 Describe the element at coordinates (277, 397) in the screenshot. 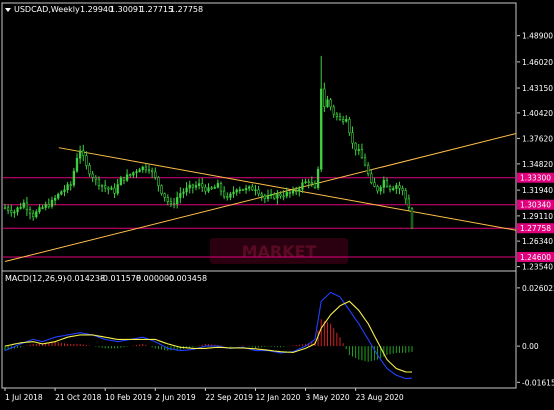

I see `time-tick-label: 12 Jan 2020` at that location.